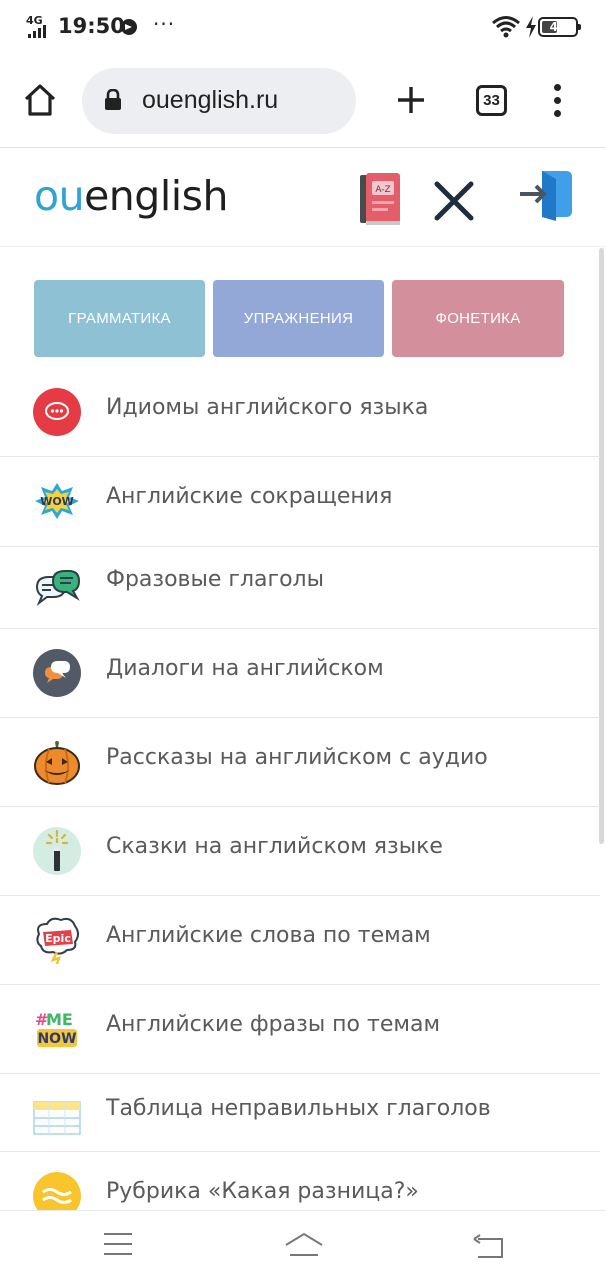 The height and width of the screenshot is (1280, 606). I want to click on login-icon, so click(546, 194).